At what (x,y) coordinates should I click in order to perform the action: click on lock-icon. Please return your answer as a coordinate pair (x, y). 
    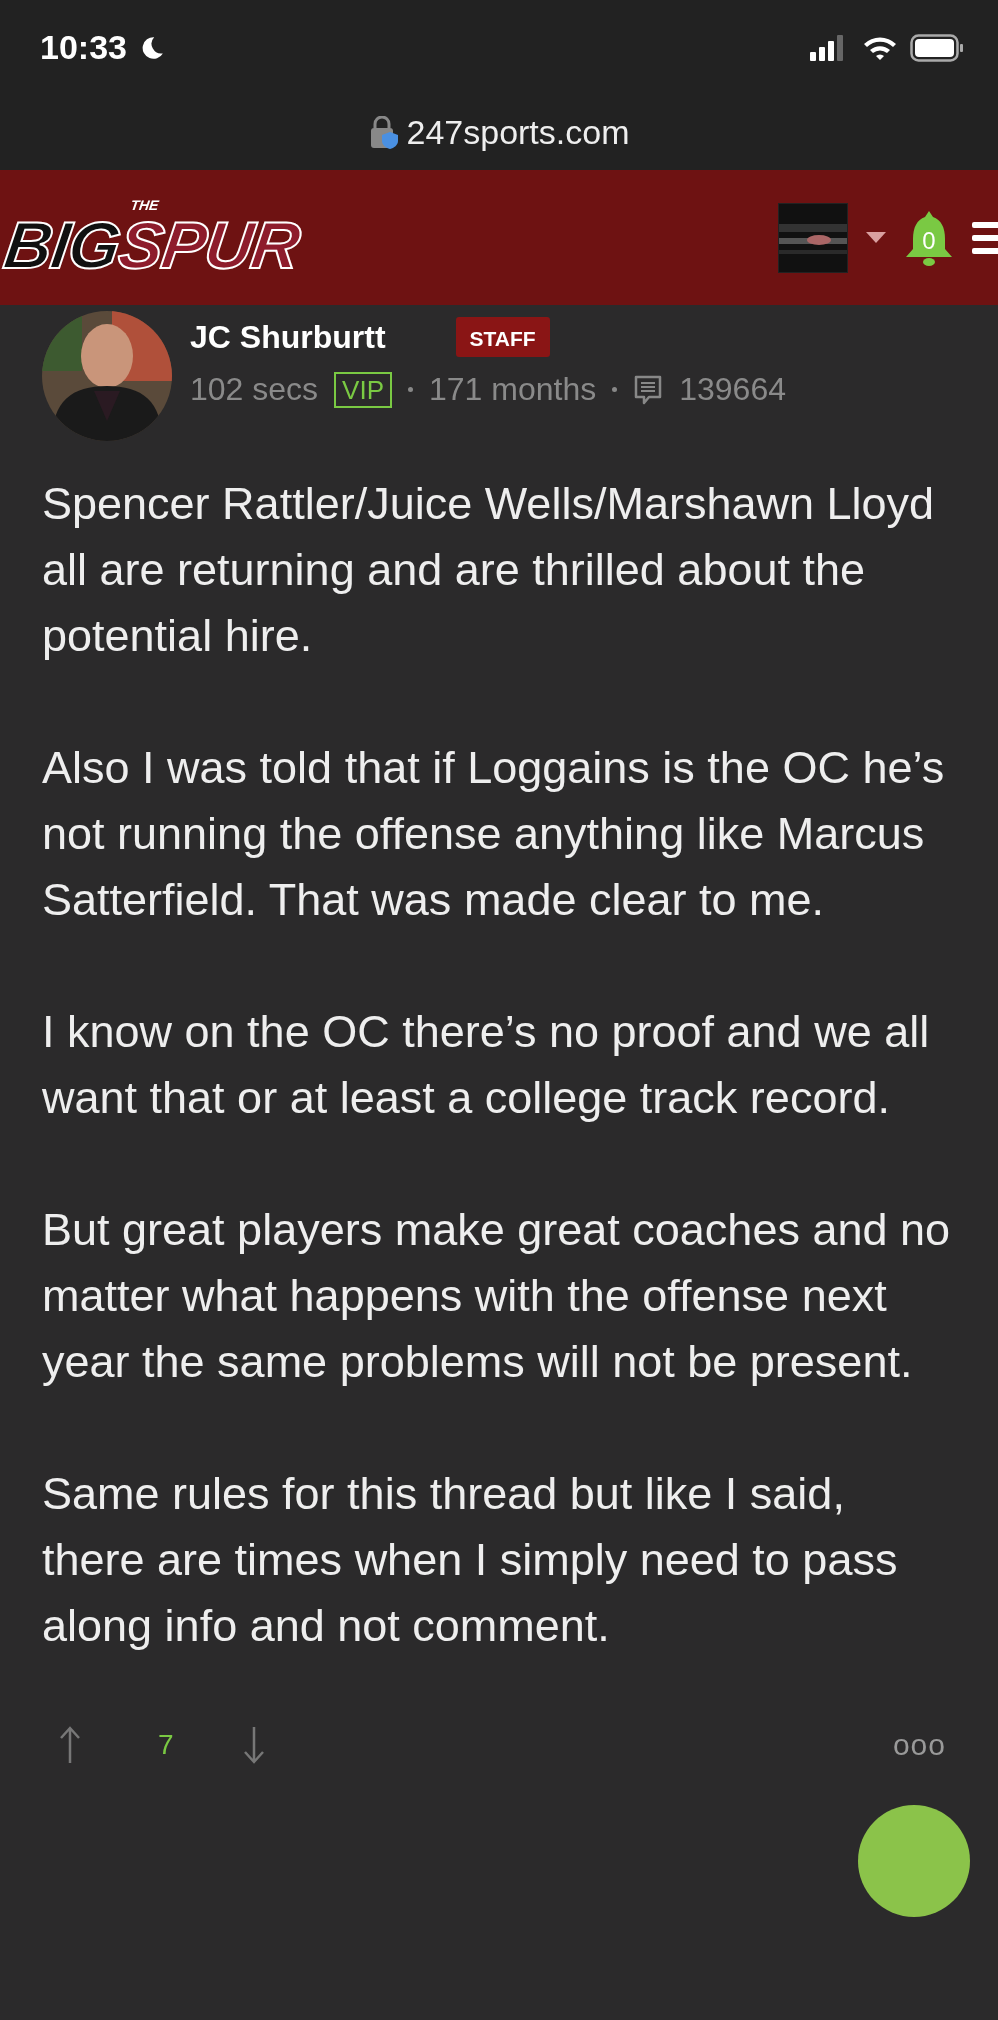
    Looking at the image, I should click on (383, 132).